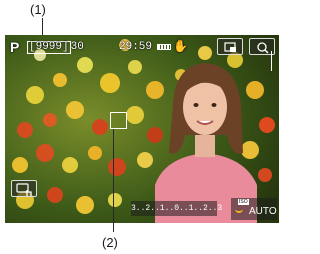  I want to click on frame-line, so click(271, 61).